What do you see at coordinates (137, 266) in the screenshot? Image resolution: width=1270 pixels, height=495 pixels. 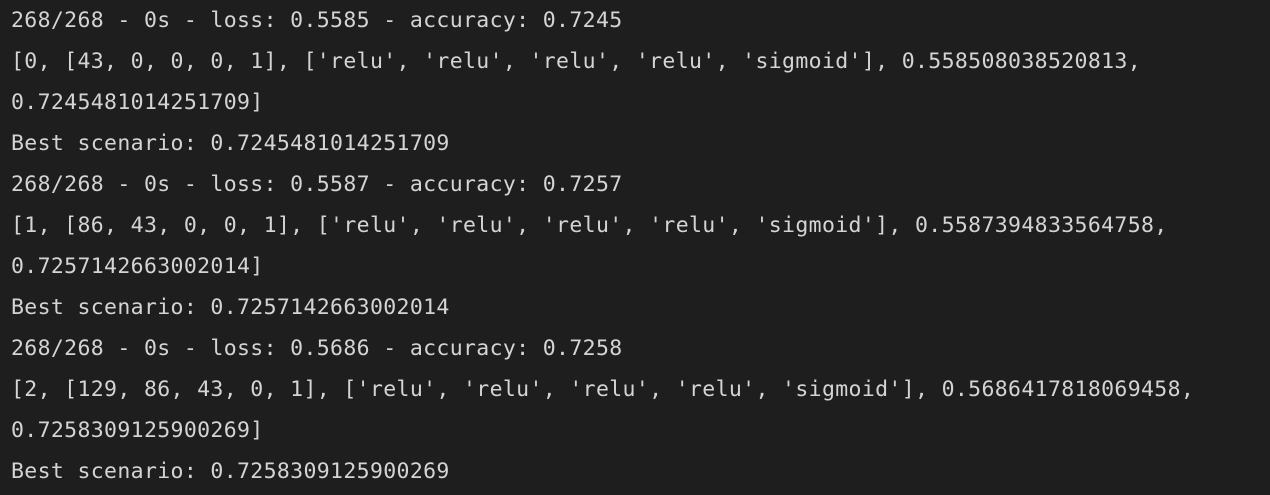 I see `console-line-result-list-continued: 0.7257142663002014]` at bounding box center [137, 266].